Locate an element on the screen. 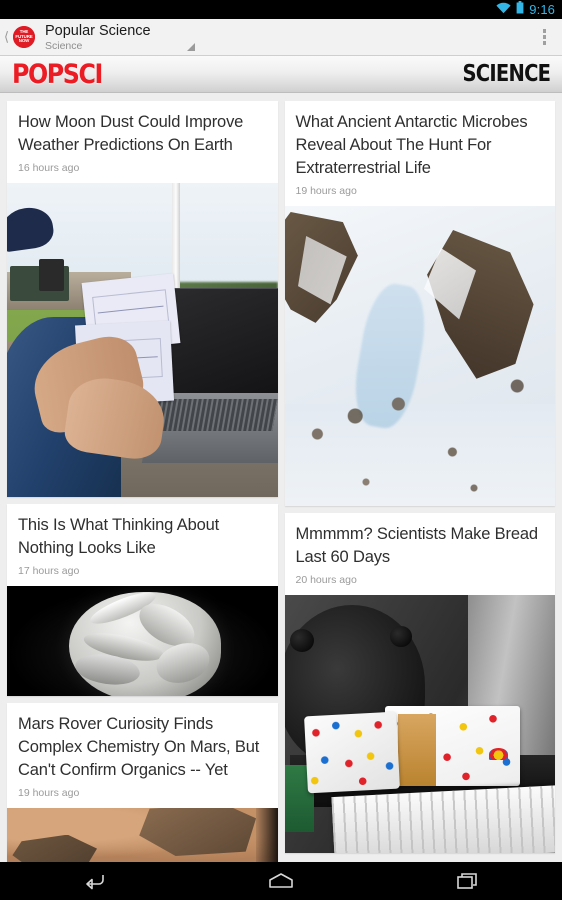 This screenshot has width=562, height=900. article-timestamp: 17 hours ago is located at coordinates (49, 570).